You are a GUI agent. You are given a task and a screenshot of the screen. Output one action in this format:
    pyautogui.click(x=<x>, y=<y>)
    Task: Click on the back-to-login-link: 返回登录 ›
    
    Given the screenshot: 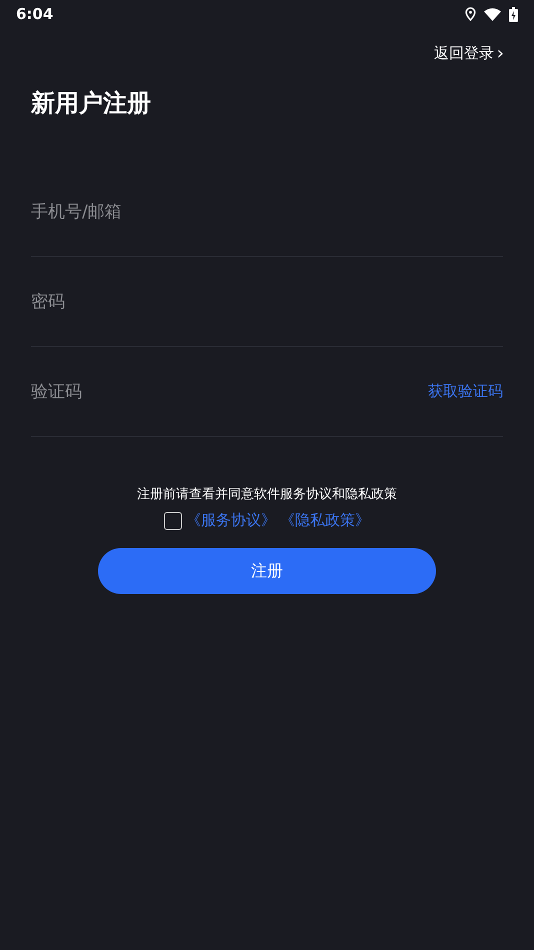 What is the action you would take?
    pyautogui.click(x=469, y=53)
    